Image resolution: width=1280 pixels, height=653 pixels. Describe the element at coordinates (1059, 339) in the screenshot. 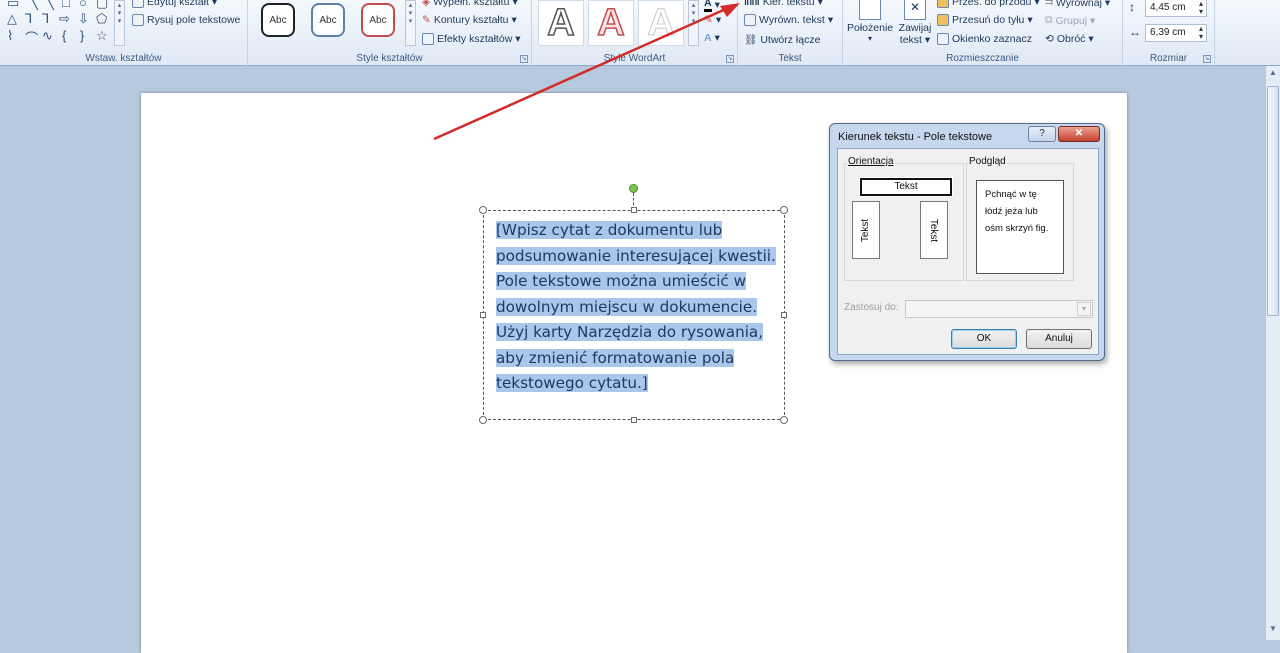

I see `cancel-button: Anuluj` at that location.